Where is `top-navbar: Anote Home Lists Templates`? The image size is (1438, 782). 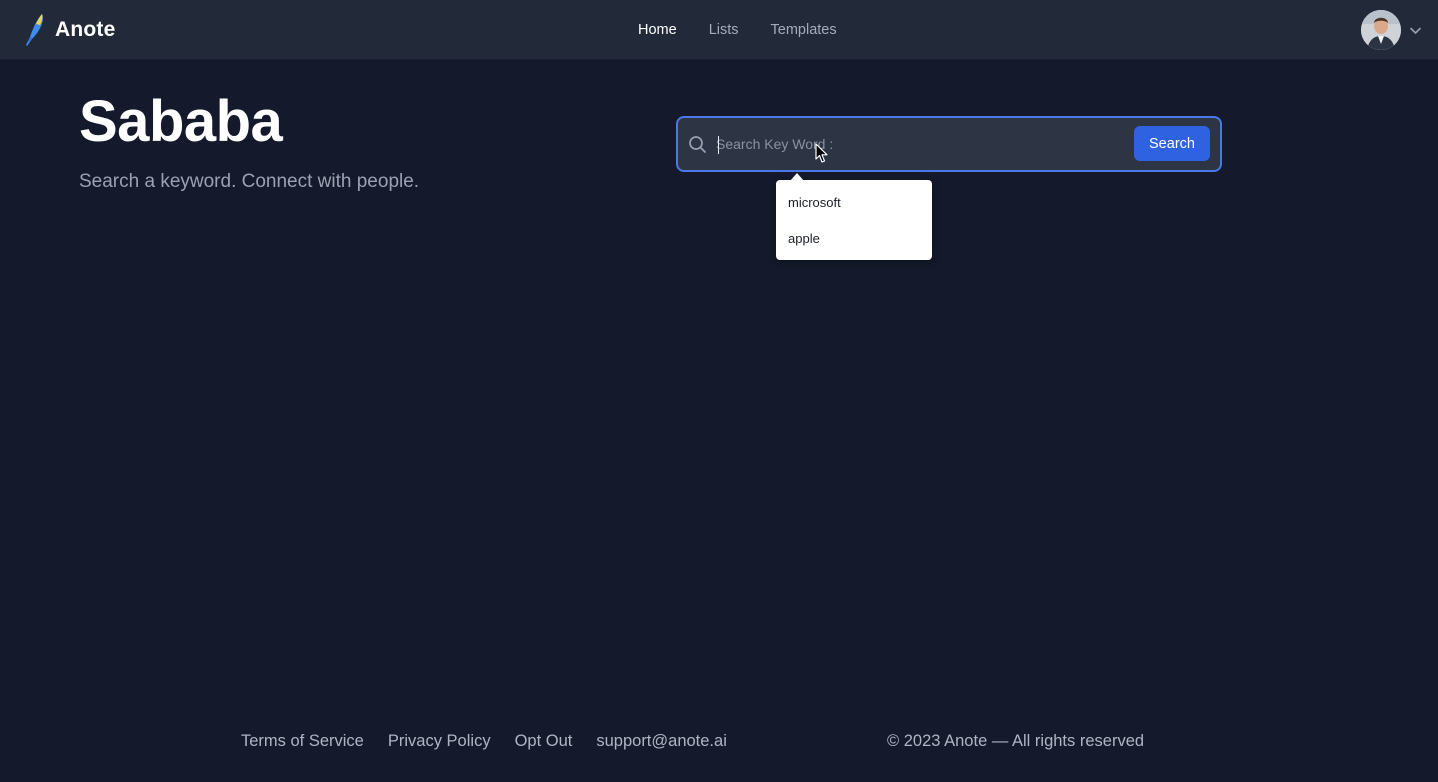 top-navbar: Anote Home Lists Templates is located at coordinates (719, 30).